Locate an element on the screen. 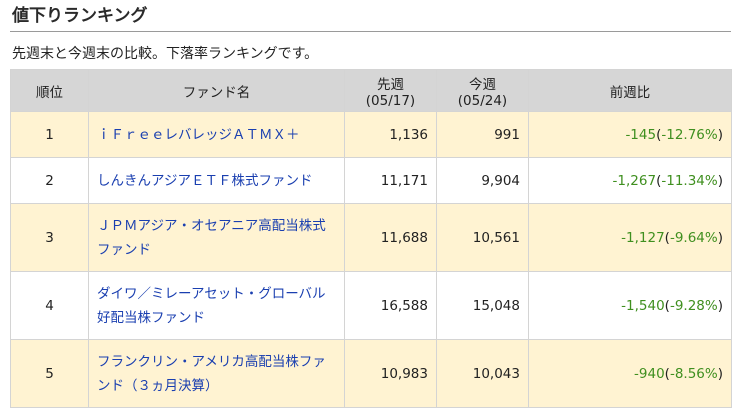 The width and height of the screenshot is (744, 412). title-divider is located at coordinates (370, 31).